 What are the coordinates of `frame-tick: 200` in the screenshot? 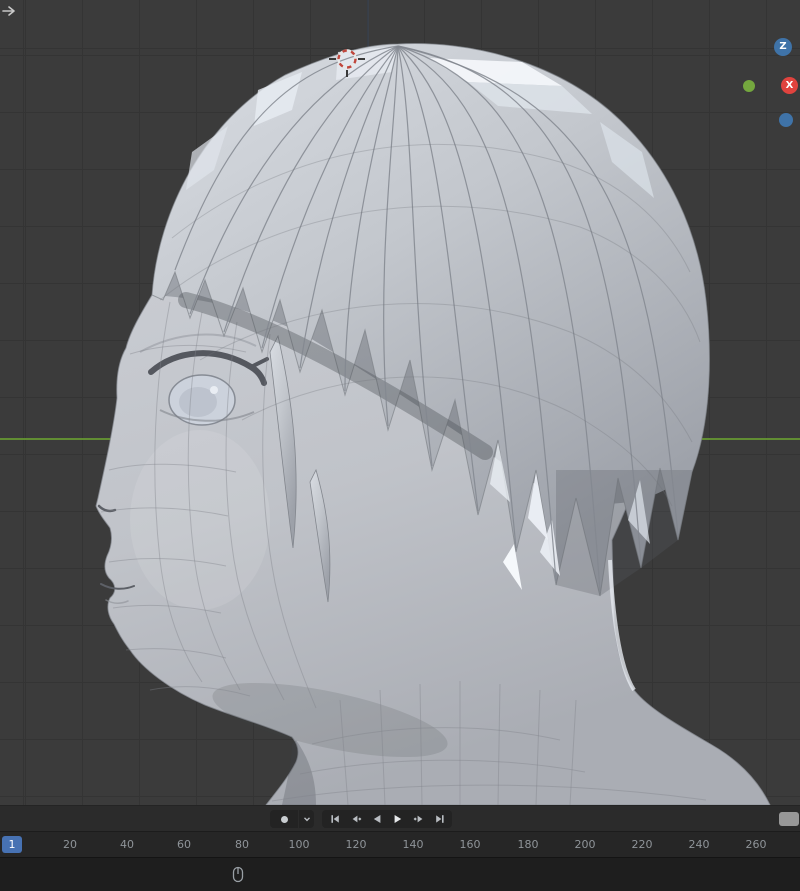 It's located at (585, 844).